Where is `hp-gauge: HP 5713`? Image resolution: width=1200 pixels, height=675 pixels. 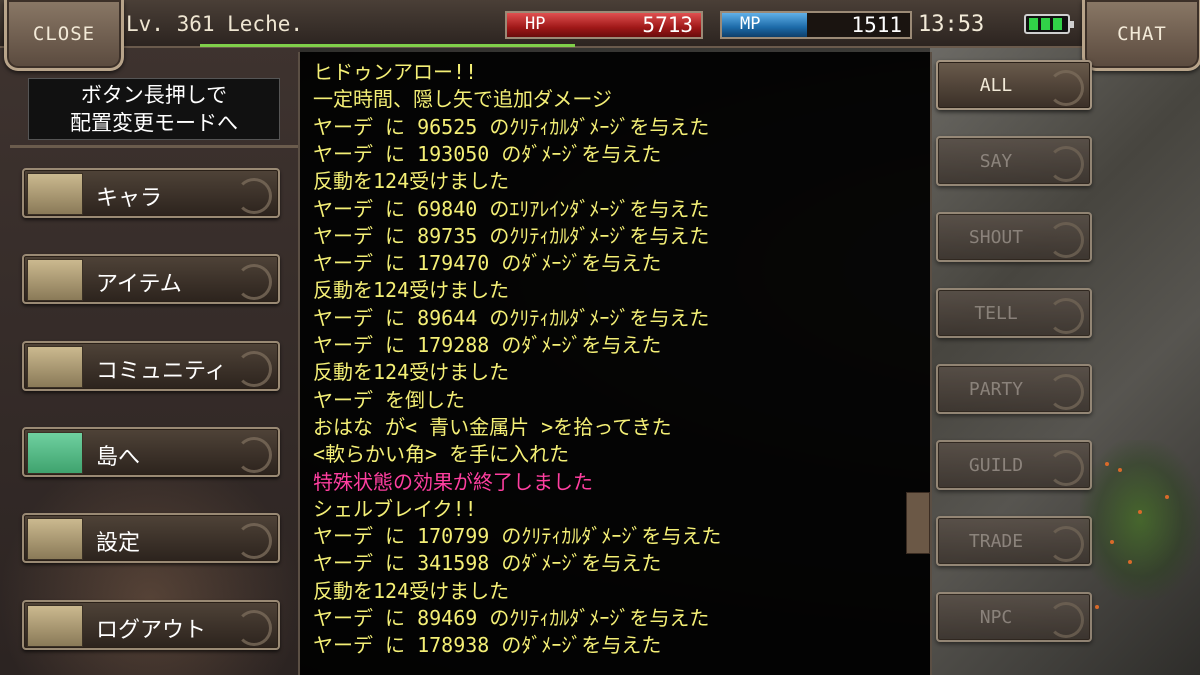 hp-gauge: HP 5713 is located at coordinates (604, 25).